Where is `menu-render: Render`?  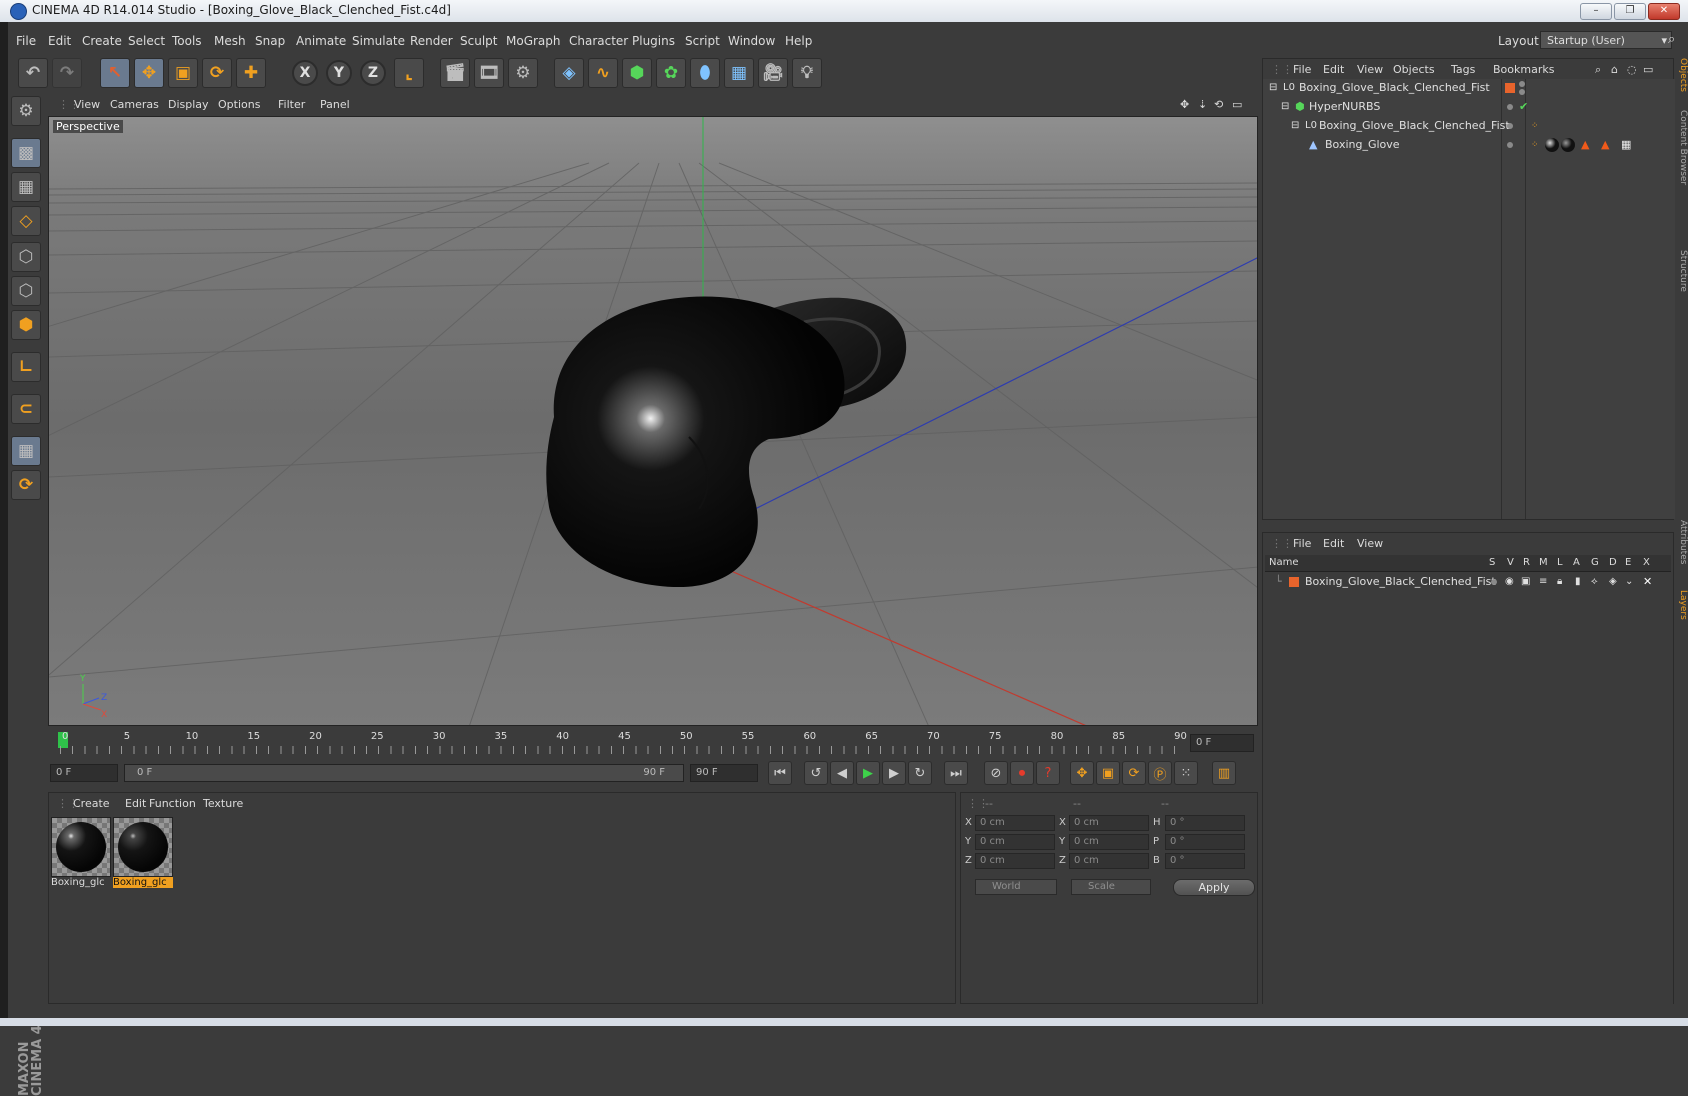
menu-render: Render is located at coordinates (431, 41).